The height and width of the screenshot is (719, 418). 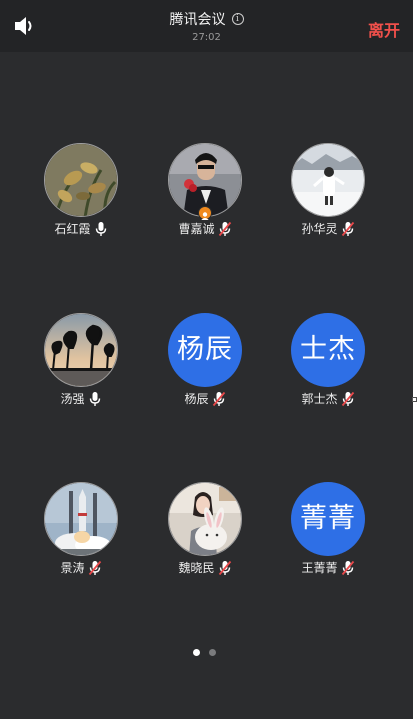 I want to click on leave-button: 离开, so click(x=384, y=29).